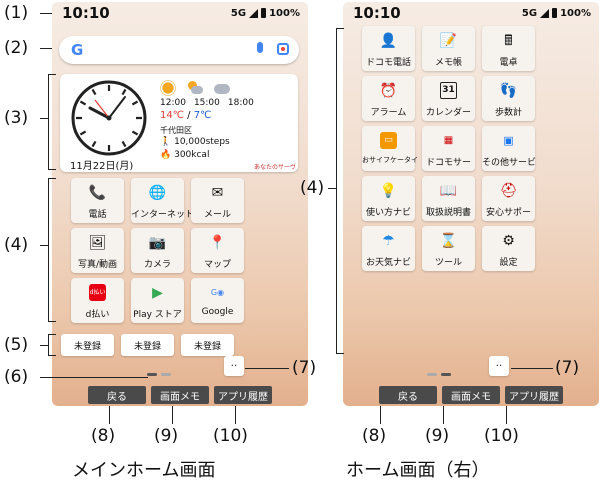  What do you see at coordinates (448, 40) in the screenshot?
I see `memo-icon: 📝` at bounding box center [448, 40].